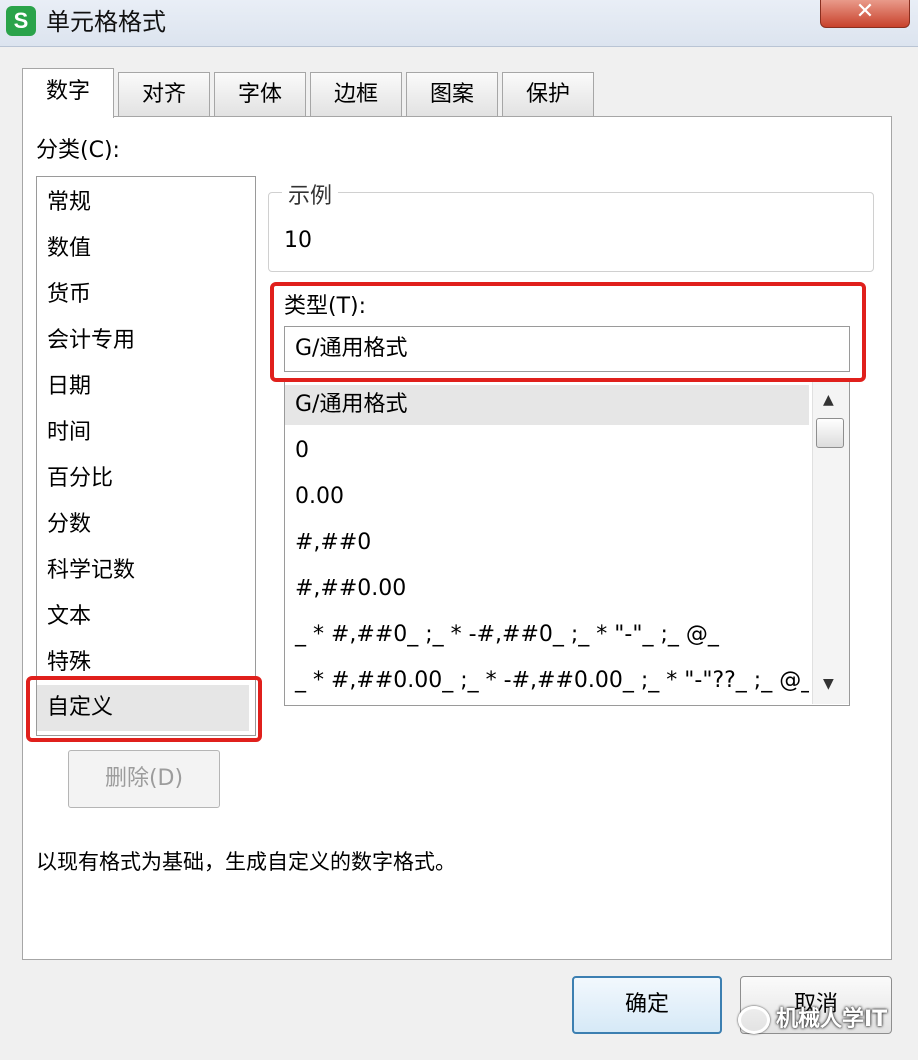  Describe the element at coordinates (69, 203) in the screenshot. I see `category-item-general: 常规` at that location.